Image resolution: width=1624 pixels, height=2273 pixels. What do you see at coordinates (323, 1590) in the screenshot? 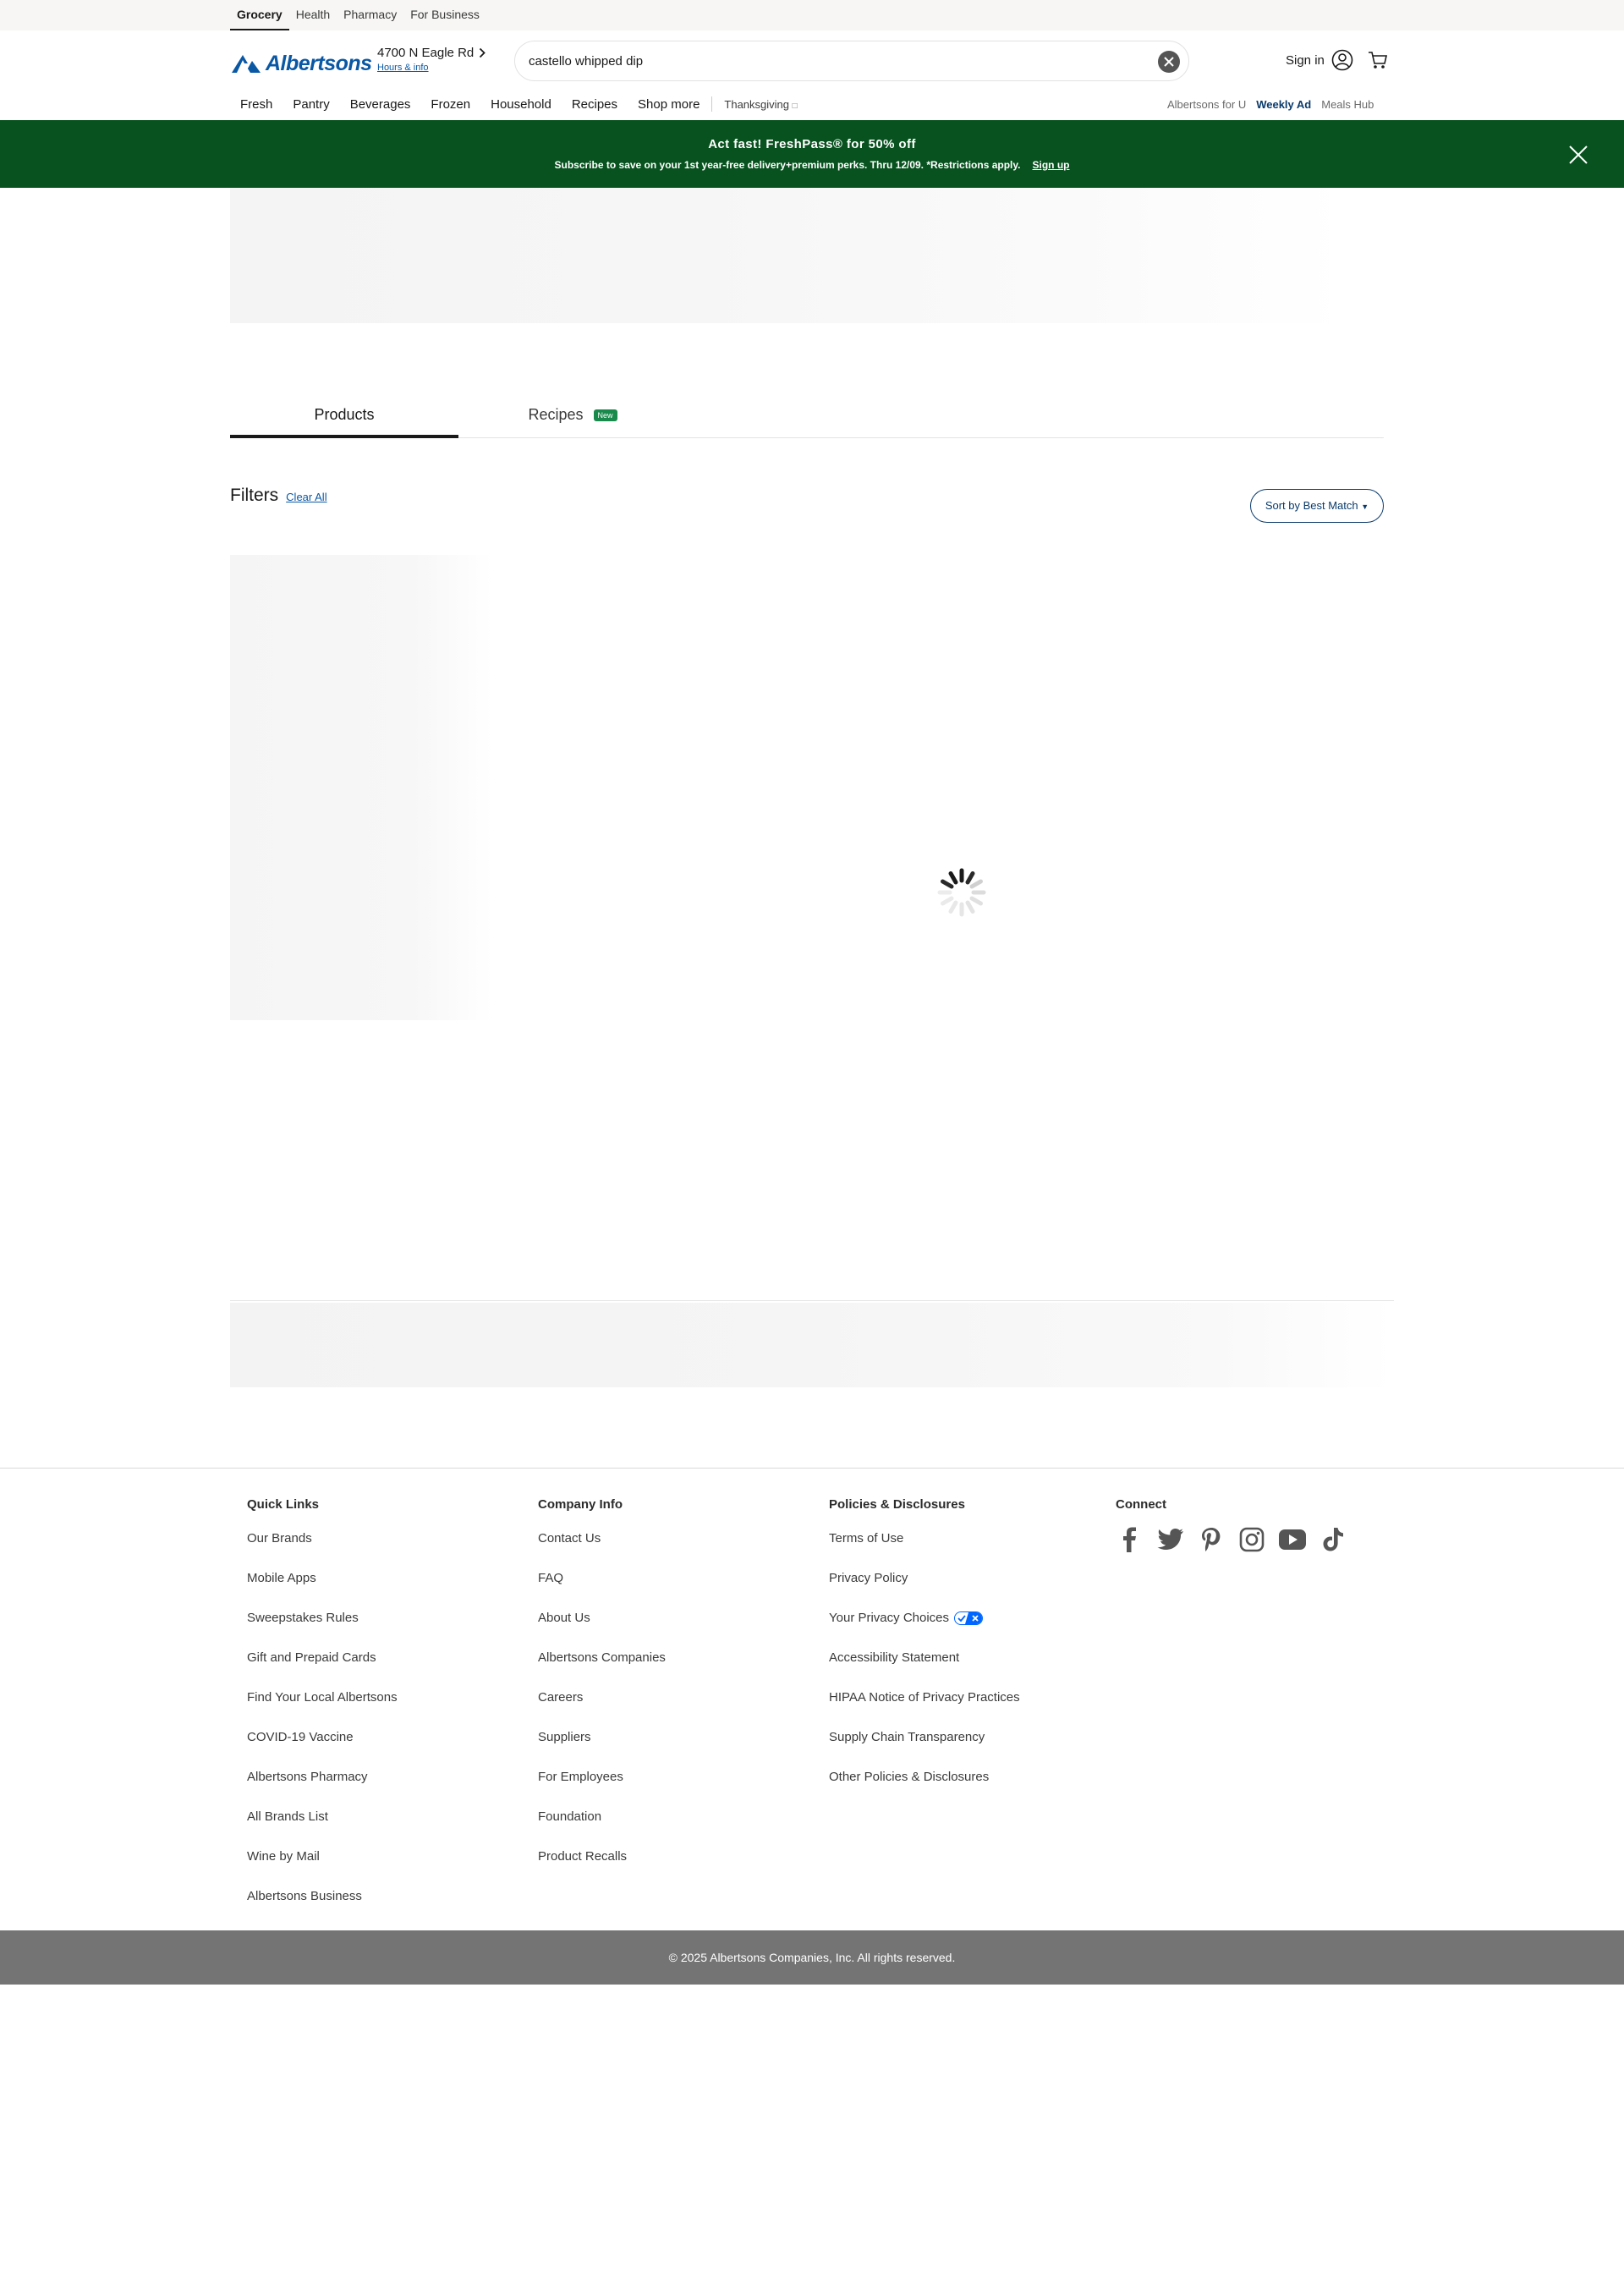
I see `footer-link: Mobile Apps` at bounding box center [323, 1590].